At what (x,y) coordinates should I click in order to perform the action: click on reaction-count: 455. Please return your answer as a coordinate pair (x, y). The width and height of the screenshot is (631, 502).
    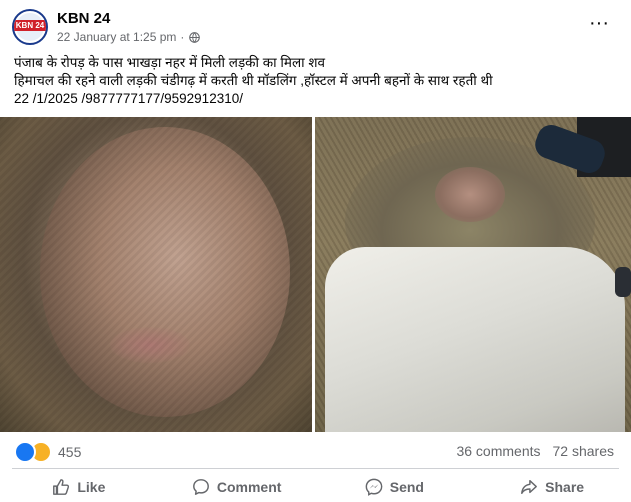
    Looking at the image, I should click on (70, 452).